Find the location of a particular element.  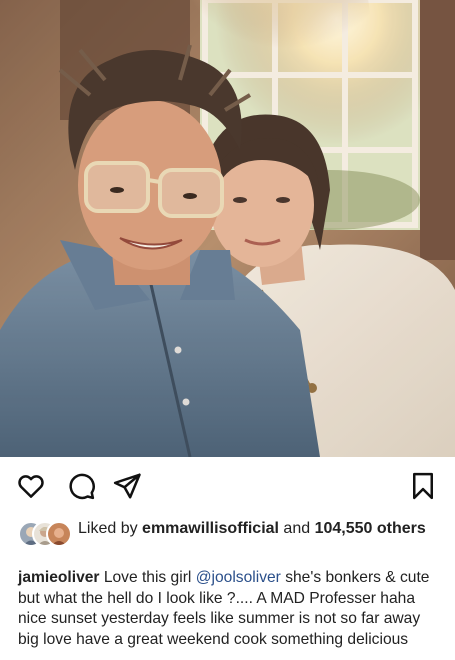

avatar is located at coordinates (59, 534).